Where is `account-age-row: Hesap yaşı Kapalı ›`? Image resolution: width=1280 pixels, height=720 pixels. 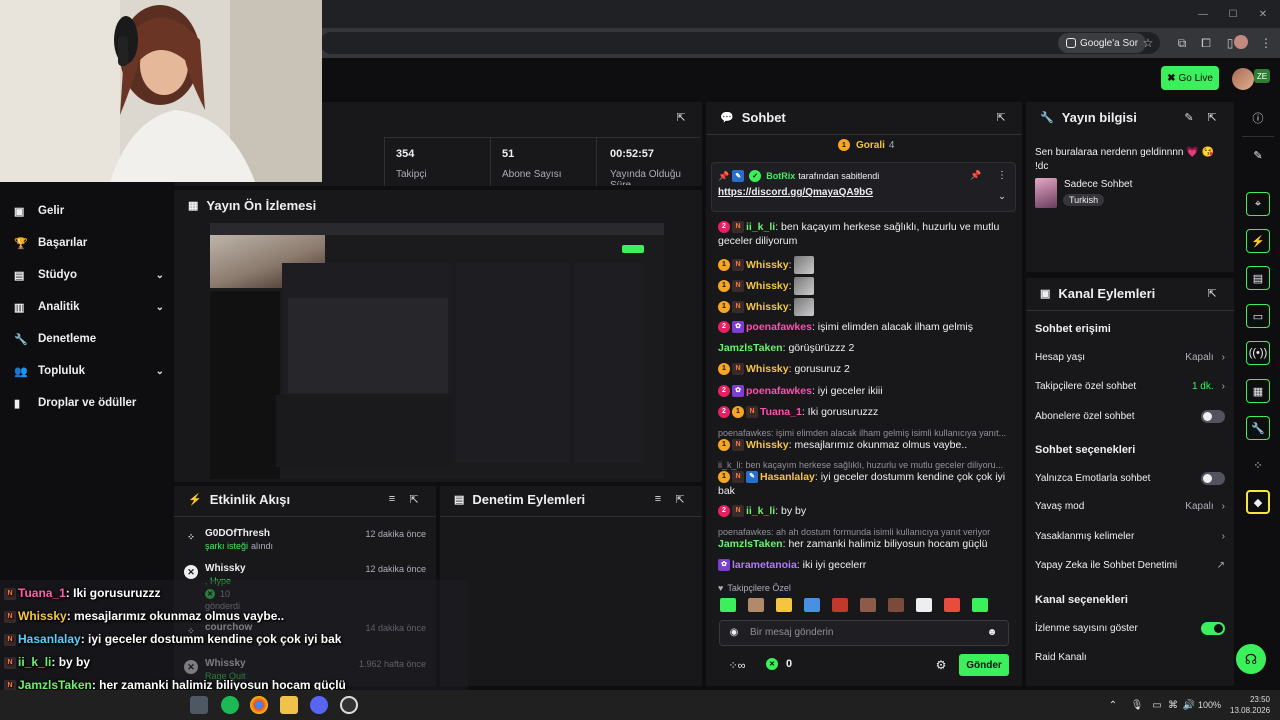
account-age-row: Hesap yaşı Kapalı › is located at coordinates (1130, 357).